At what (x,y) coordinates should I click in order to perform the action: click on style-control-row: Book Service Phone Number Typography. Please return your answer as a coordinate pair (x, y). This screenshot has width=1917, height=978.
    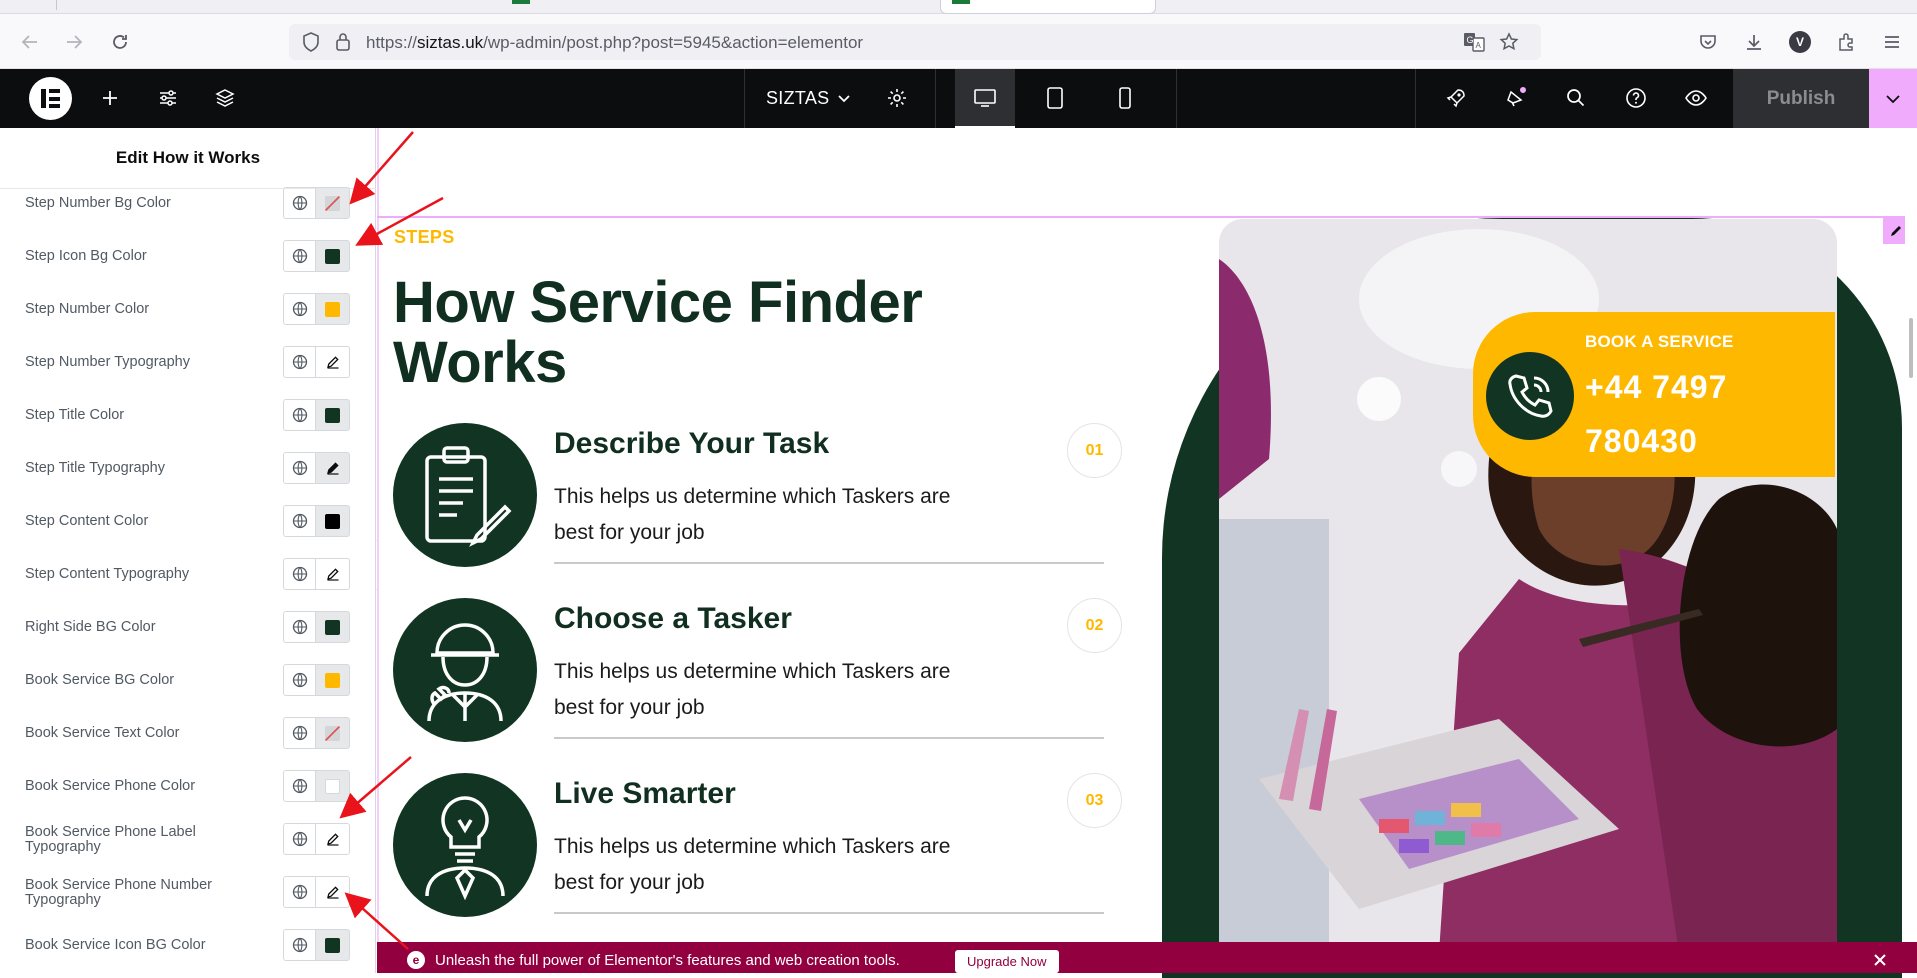
    Looking at the image, I should click on (188, 892).